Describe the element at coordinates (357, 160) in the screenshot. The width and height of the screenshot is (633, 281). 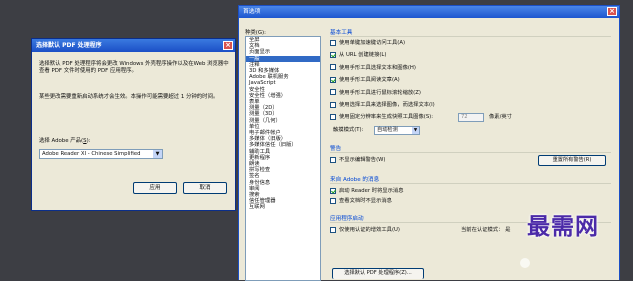
I see `no-edit-warning-option: 不显示编辑警告(W)` at that location.